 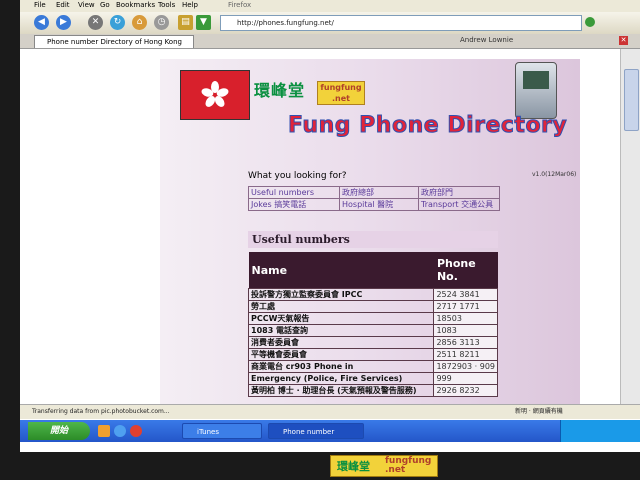 I want to click on menu-help: Help, so click(x=190, y=5).